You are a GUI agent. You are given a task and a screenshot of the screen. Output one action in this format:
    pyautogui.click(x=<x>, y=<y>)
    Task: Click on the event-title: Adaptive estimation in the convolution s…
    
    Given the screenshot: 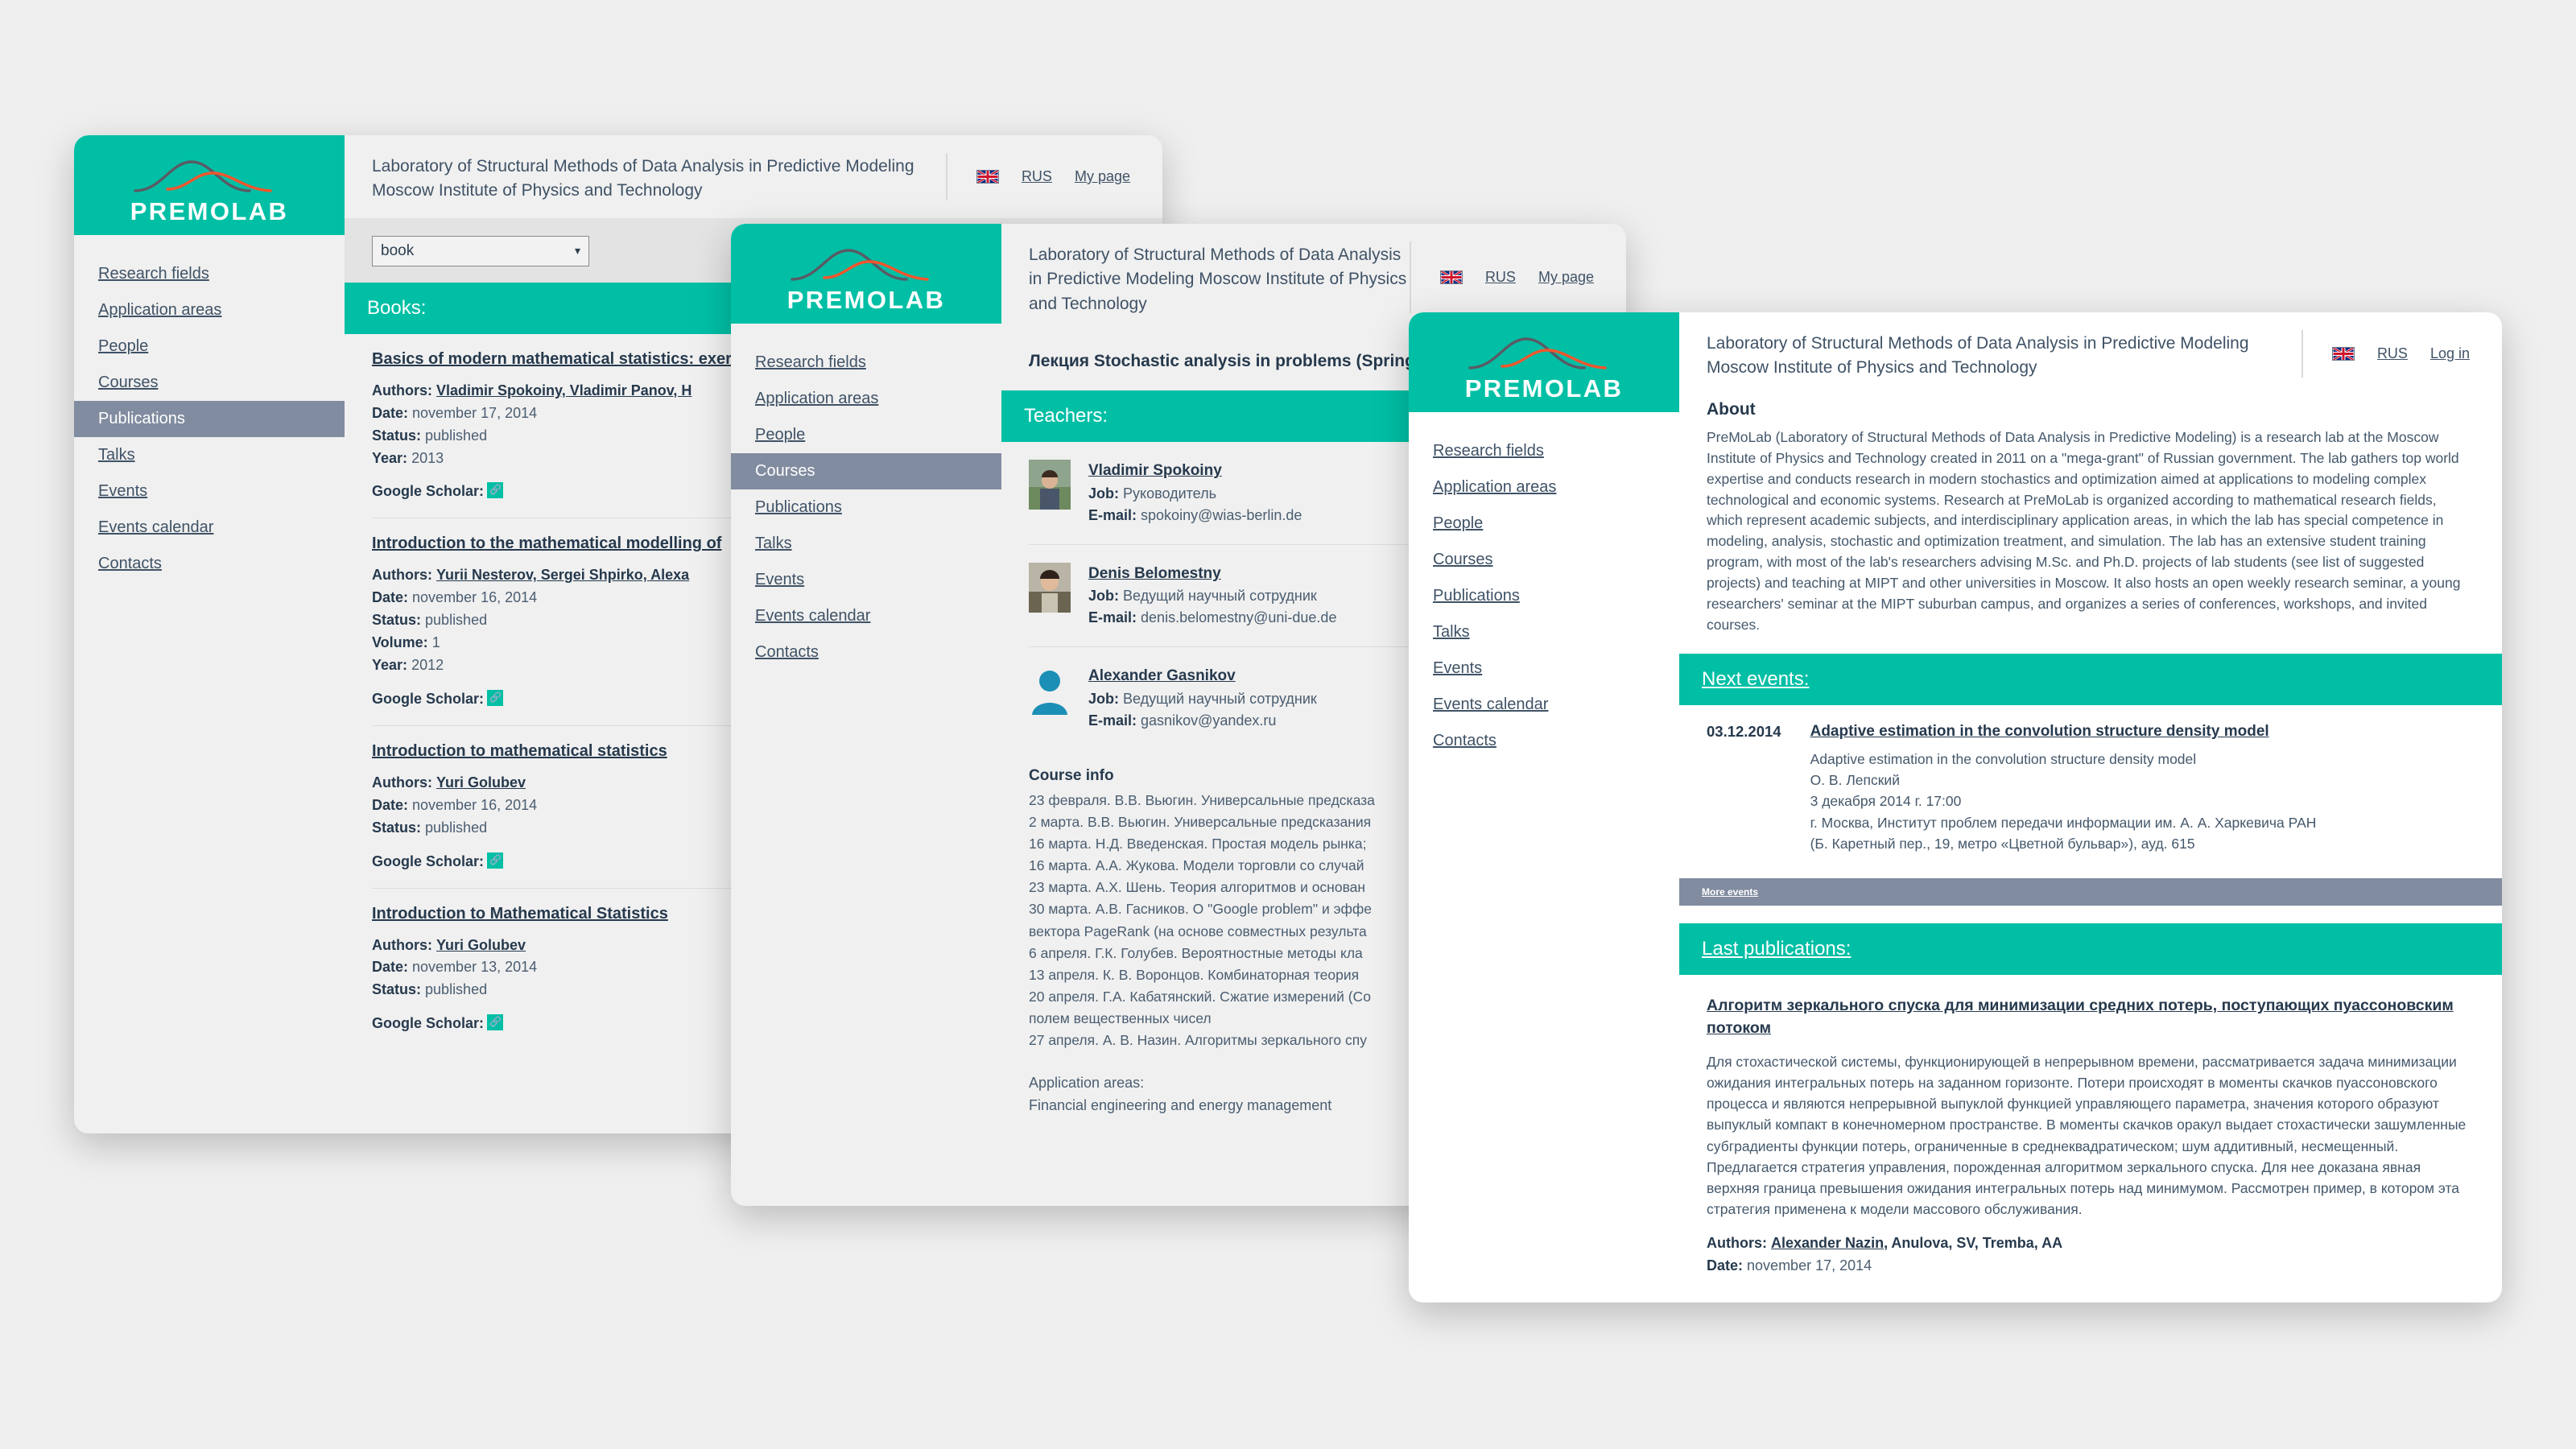 What is the action you would take?
    pyautogui.click(x=2063, y=732)
    